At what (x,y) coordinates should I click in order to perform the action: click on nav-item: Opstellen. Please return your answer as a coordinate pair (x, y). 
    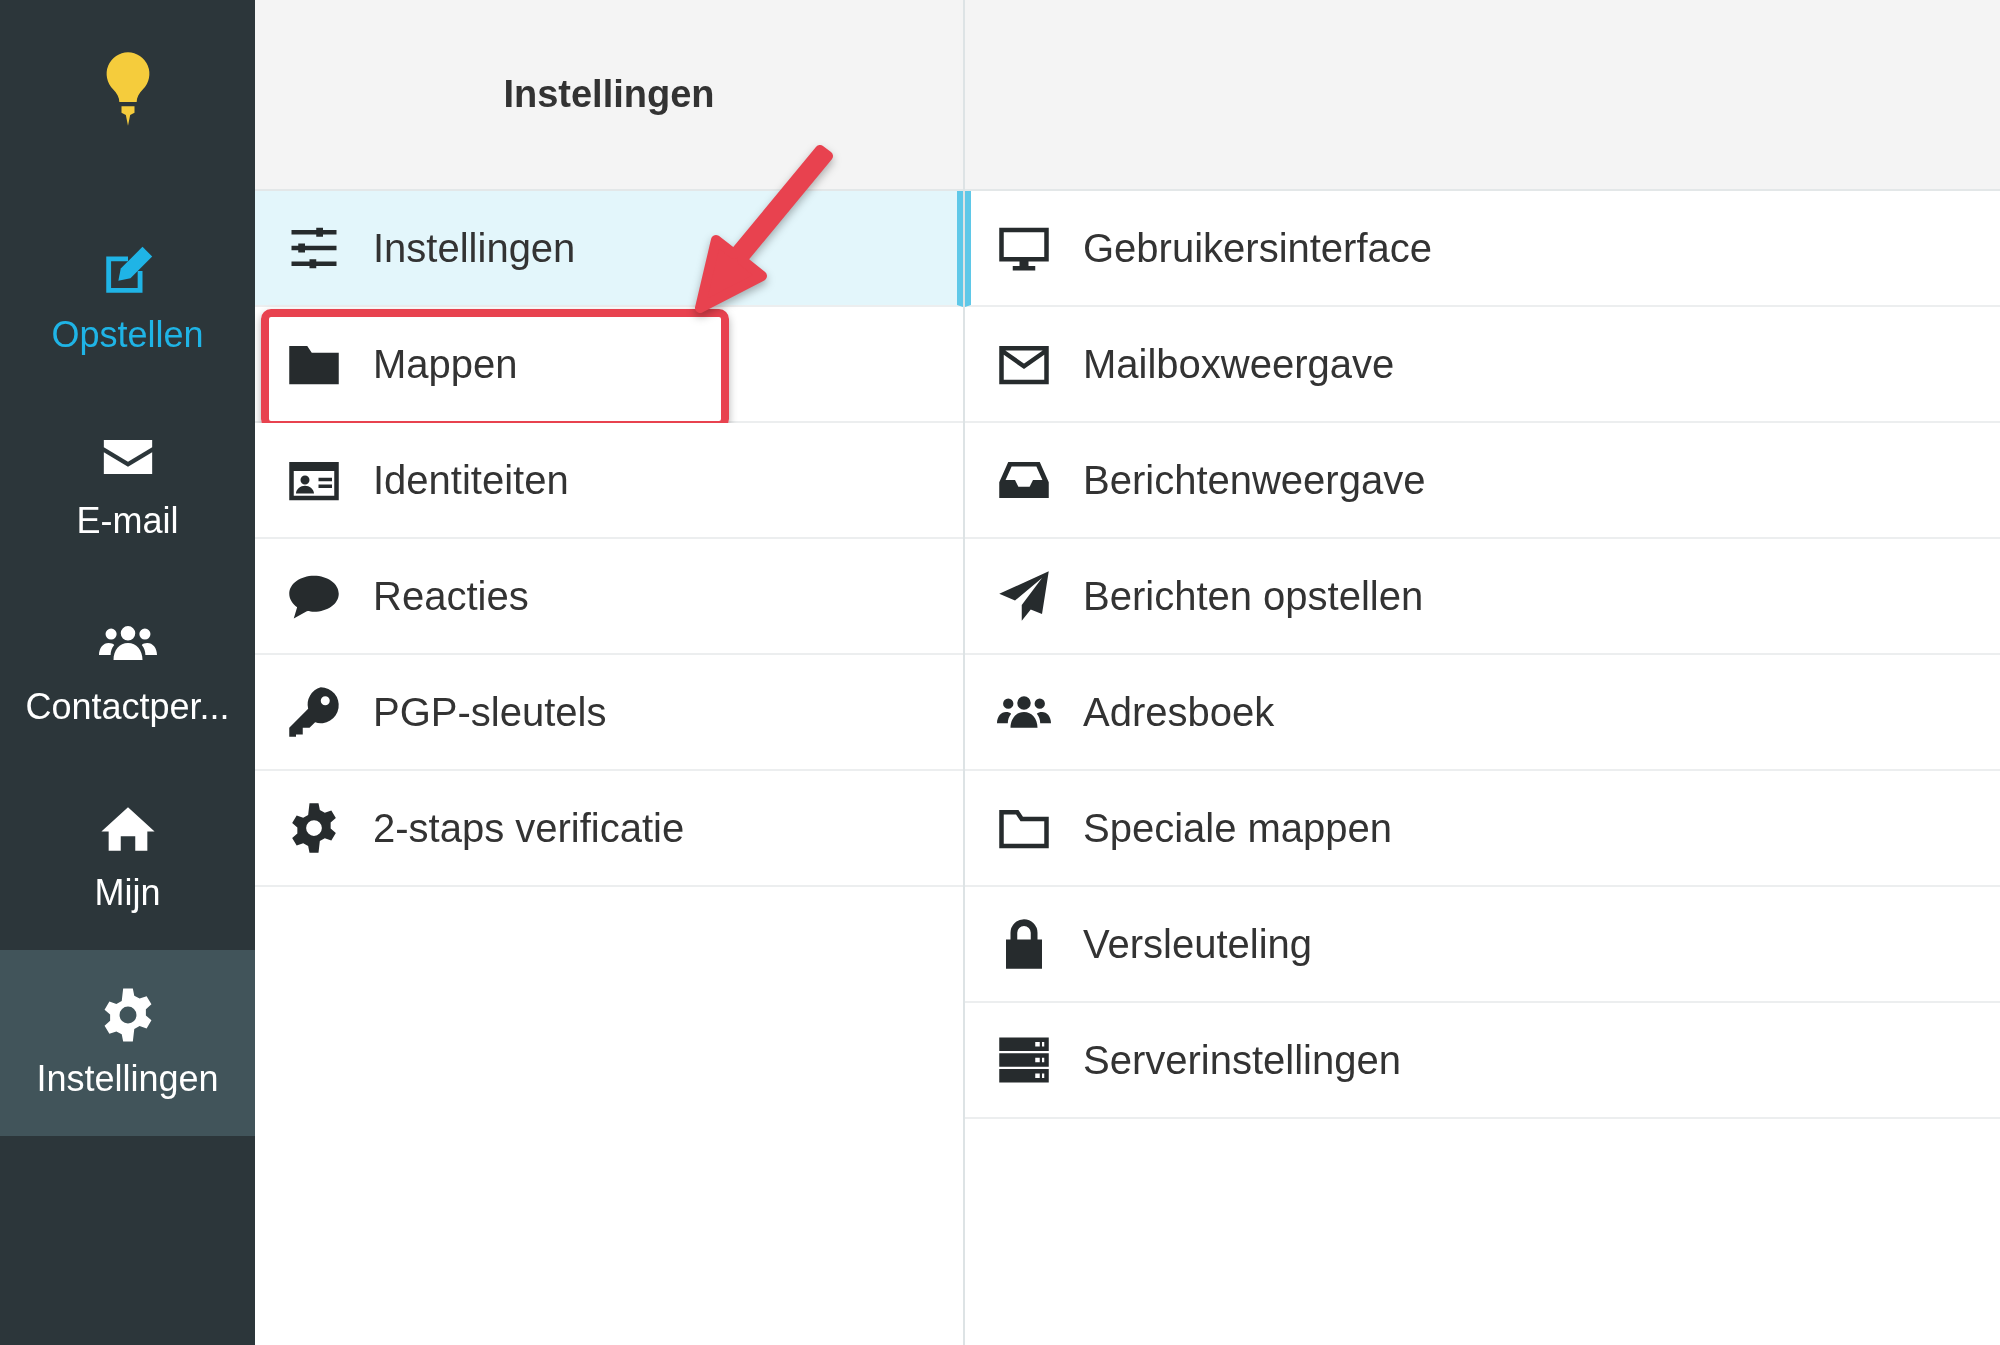
    Looking at the image, I should click on (127, 299).